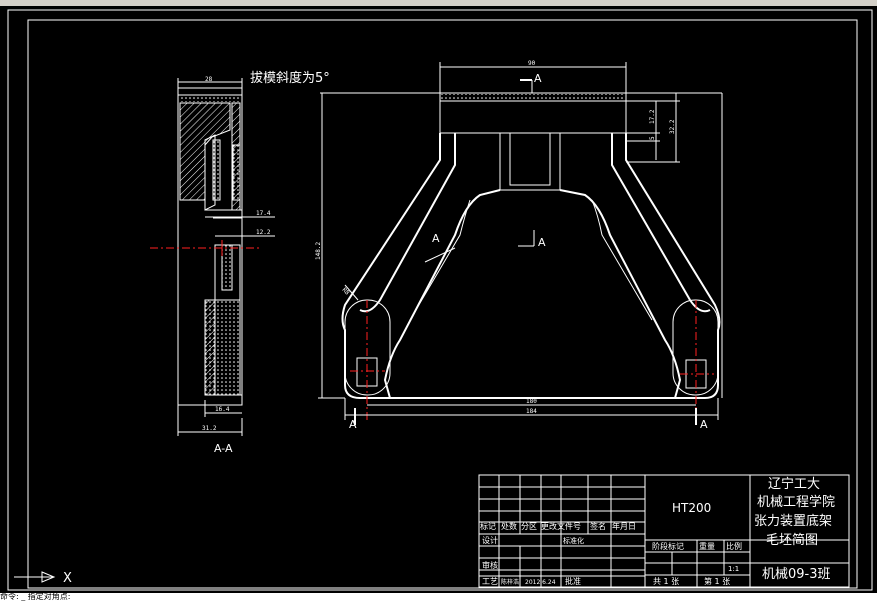  Describe the element at coordinates (666, 581) in the screenshot. I see `svg-text: 共 1 张` at that location.